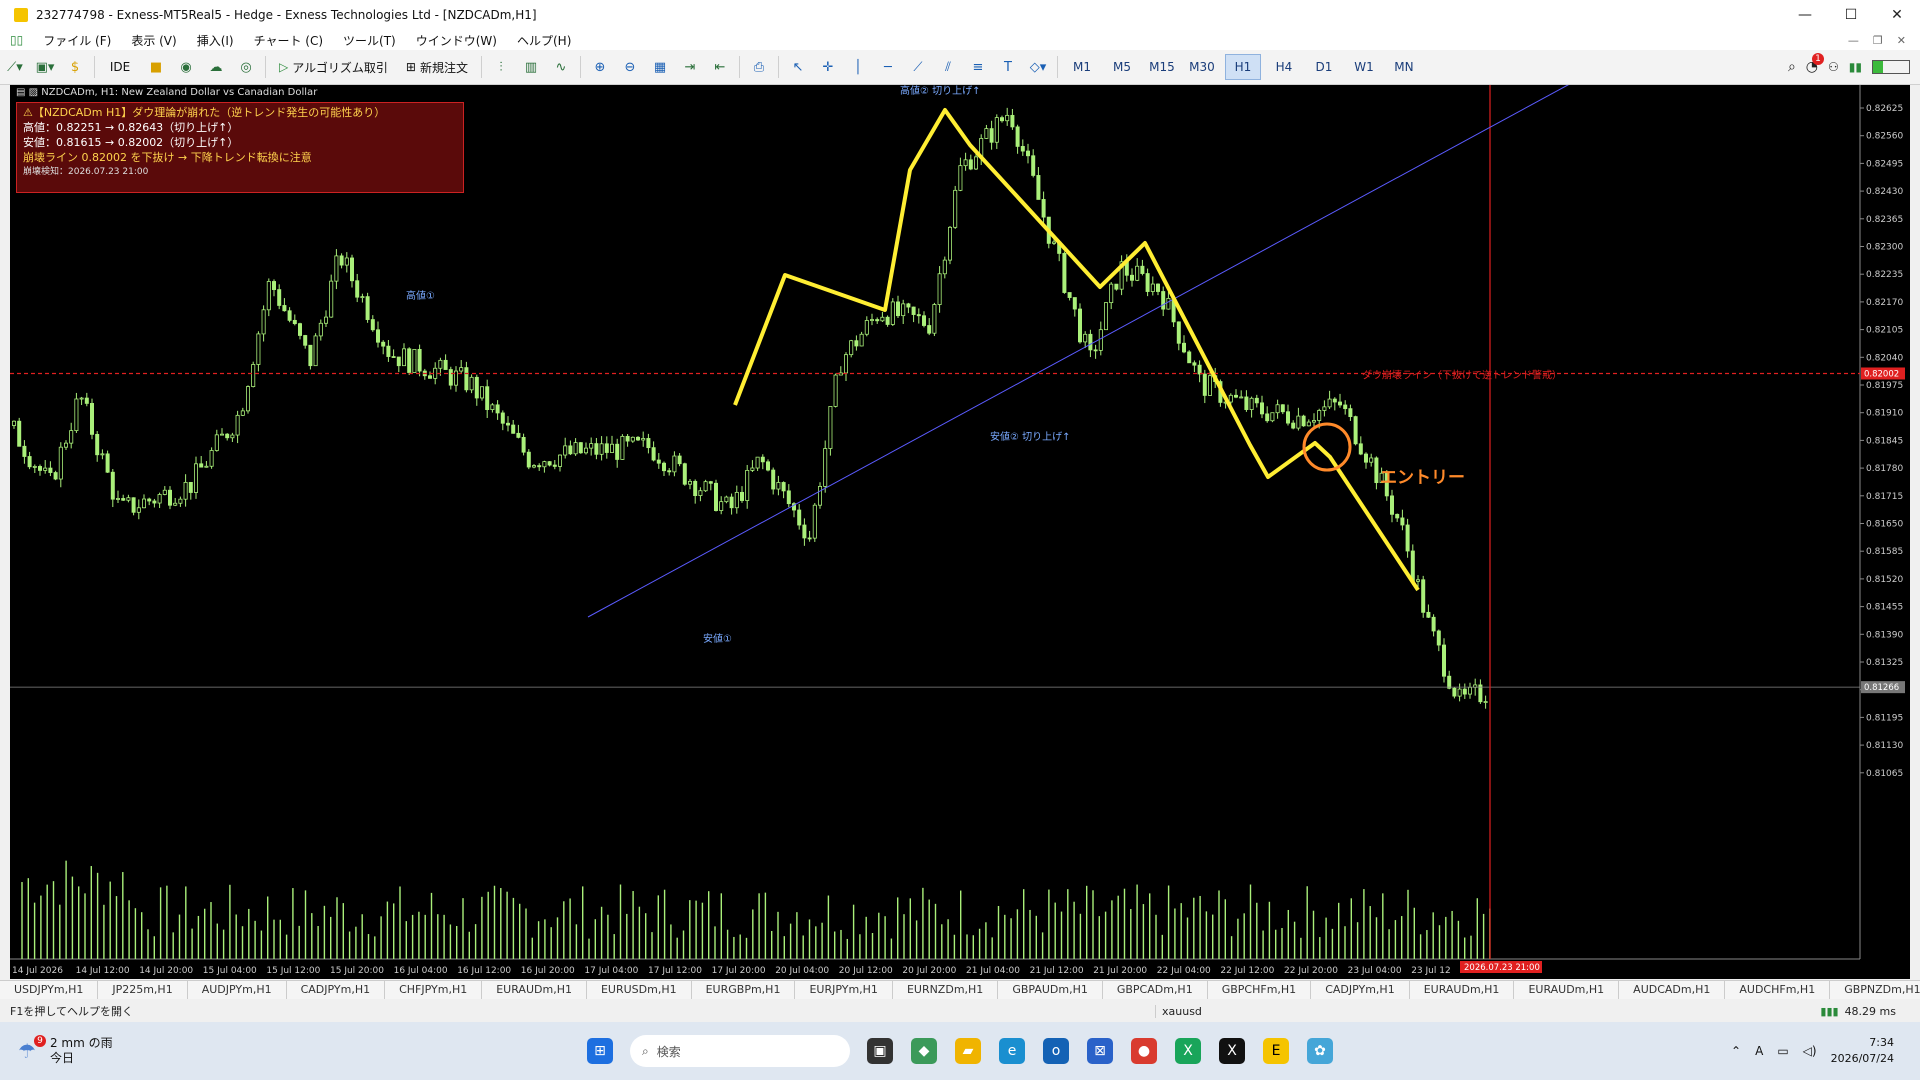 The image size is (1920, 1080). What do you see at coordinates (1851, 15) in the screenshot?
I see `maximize-button: ☐` at bounding box center [1851, 15].